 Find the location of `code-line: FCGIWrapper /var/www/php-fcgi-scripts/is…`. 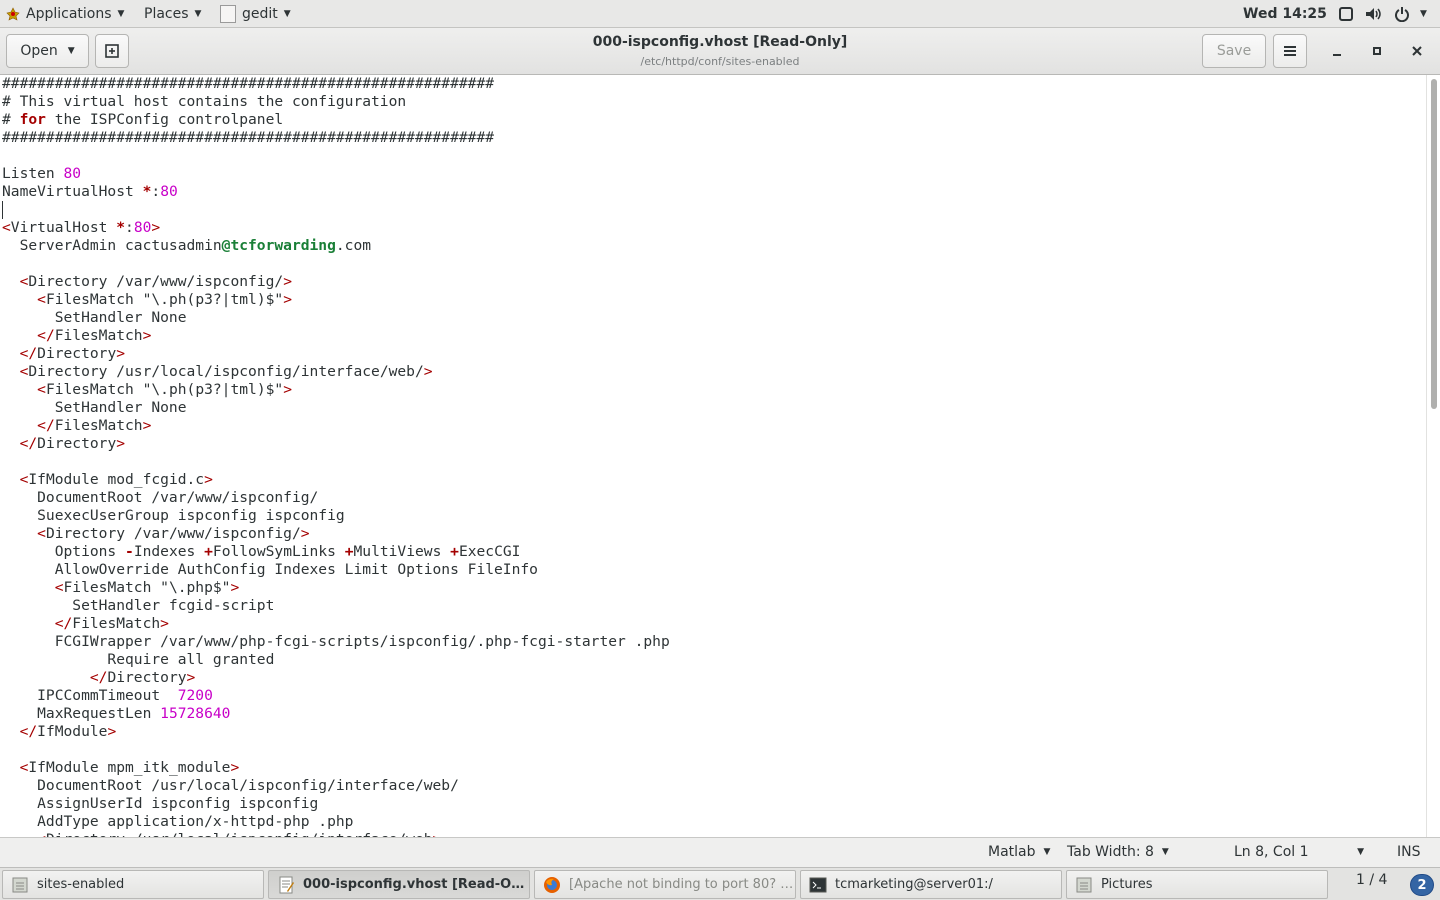

code-line: FCGIWrapper /var/www/php-fcgi-scripts/is… is located at coordinates (336, 642).